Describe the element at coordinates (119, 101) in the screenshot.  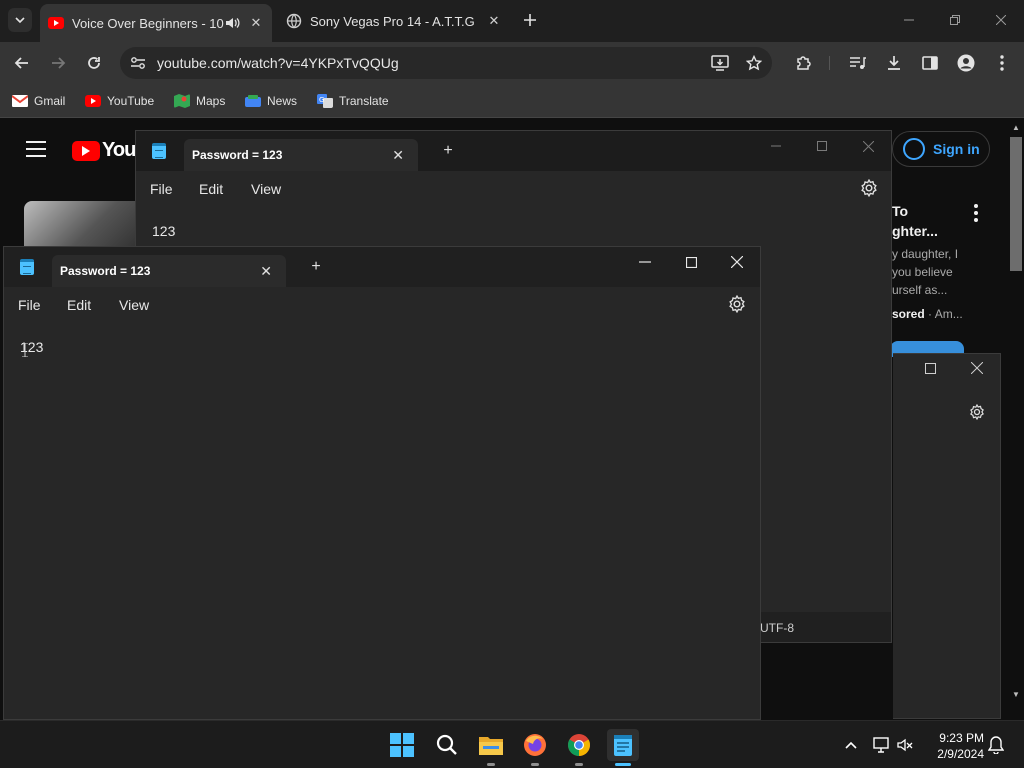
I see `bookmark-youtube: YouTube` at that location.